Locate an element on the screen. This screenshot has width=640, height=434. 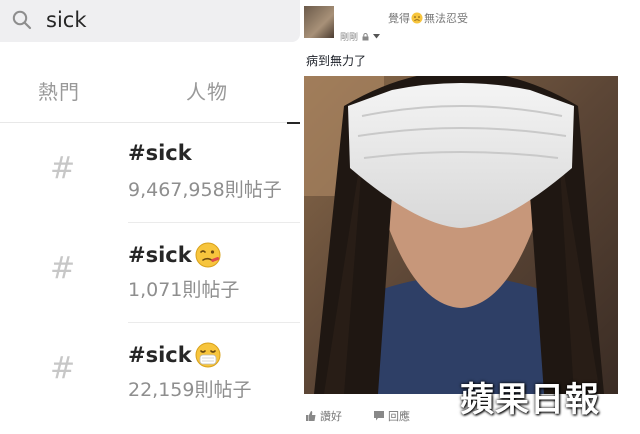
medical-mask-emoji-icon is located at coordinates (208, 355).